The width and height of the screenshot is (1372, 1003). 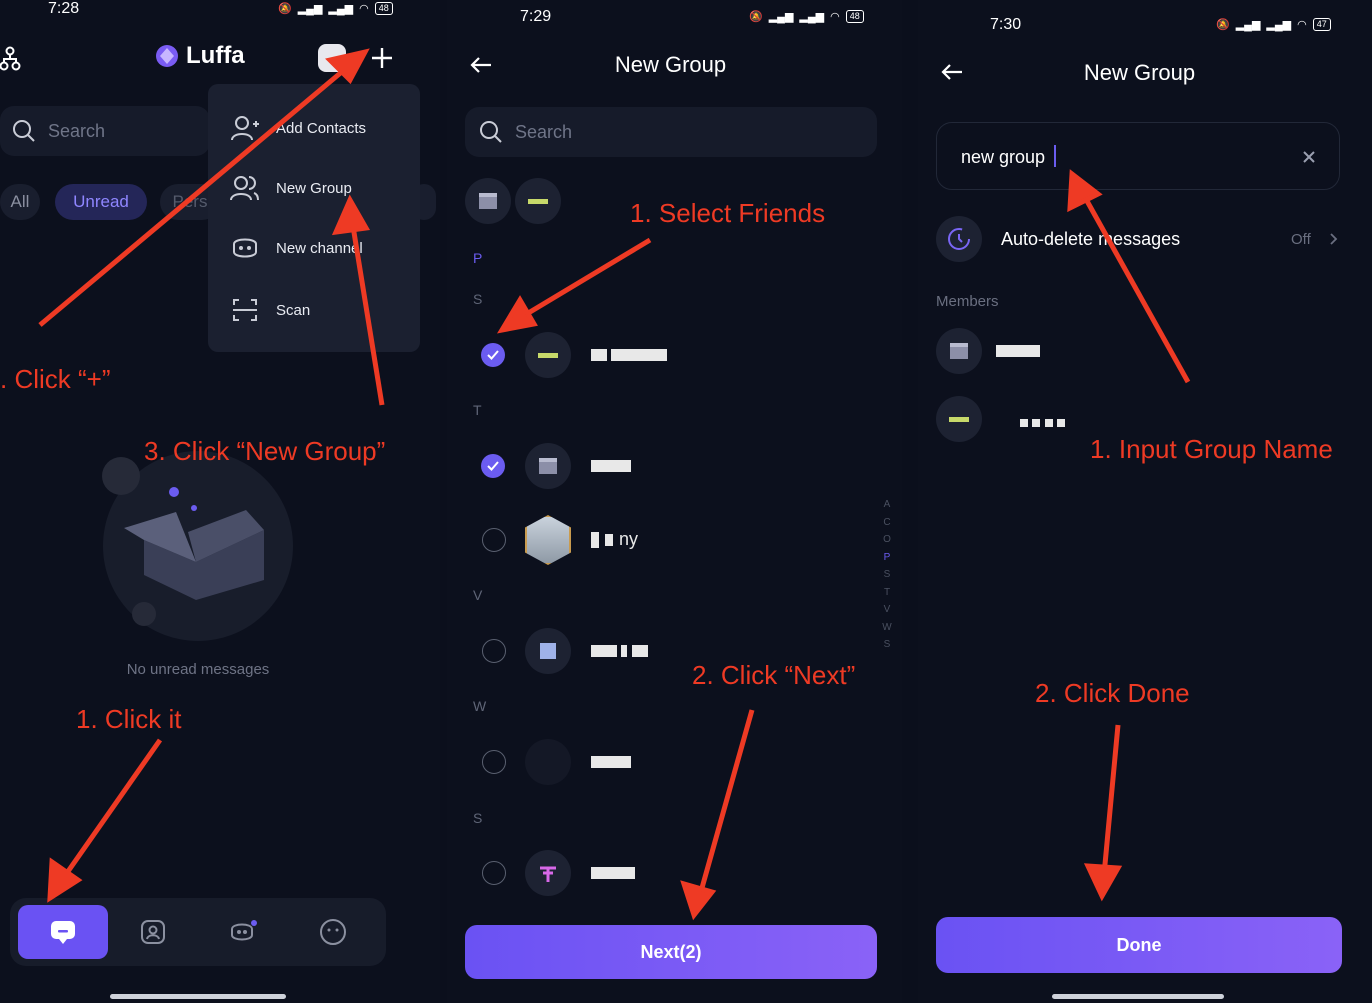 I want to click on menu-add-contacts-label: Add Contacts, so click(x=321, y=128).